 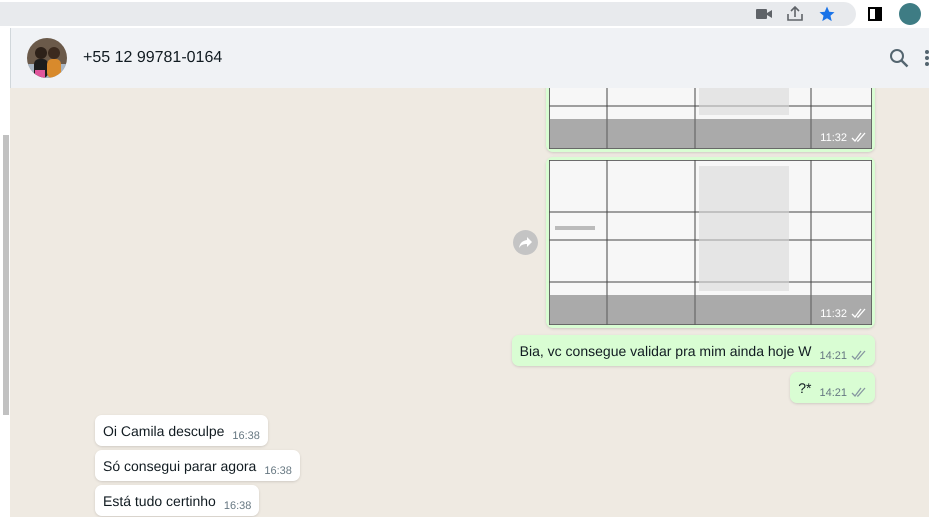 What do you see at coordinates (910, 14) in the screenshot?
I see `profile-avatar-icon` at bounding box center [910, 14].